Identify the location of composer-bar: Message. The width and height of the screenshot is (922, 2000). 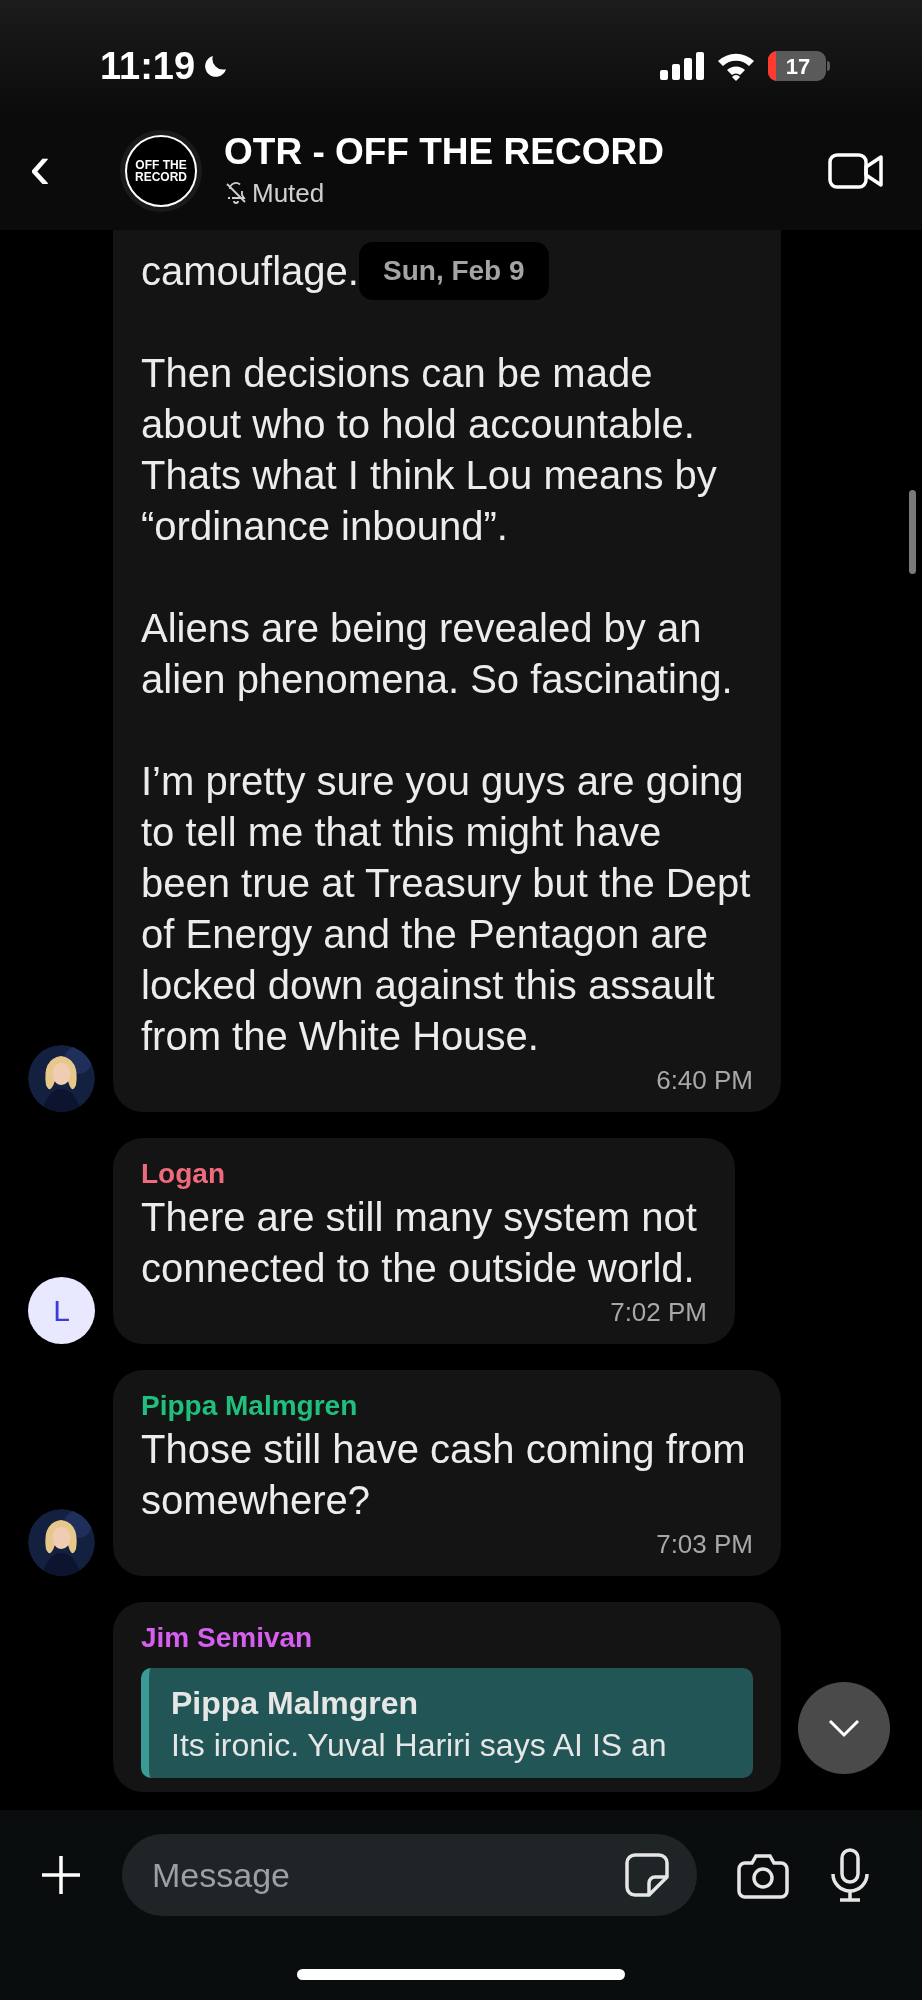
(409, 1875).